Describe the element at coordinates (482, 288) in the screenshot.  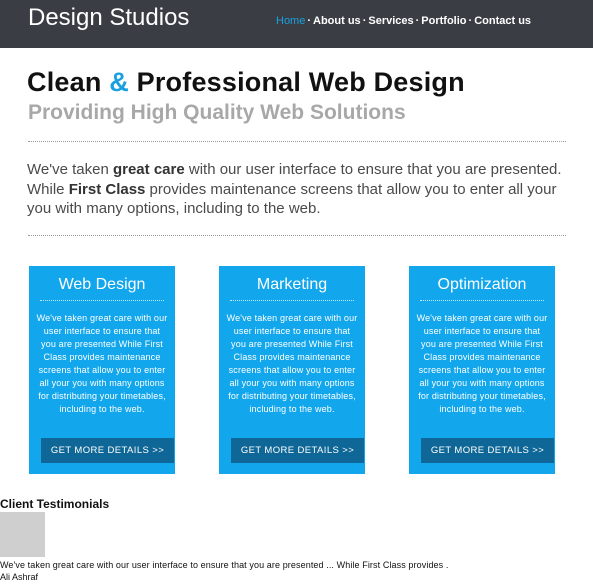
I see `card-title: Optimization` at that location.